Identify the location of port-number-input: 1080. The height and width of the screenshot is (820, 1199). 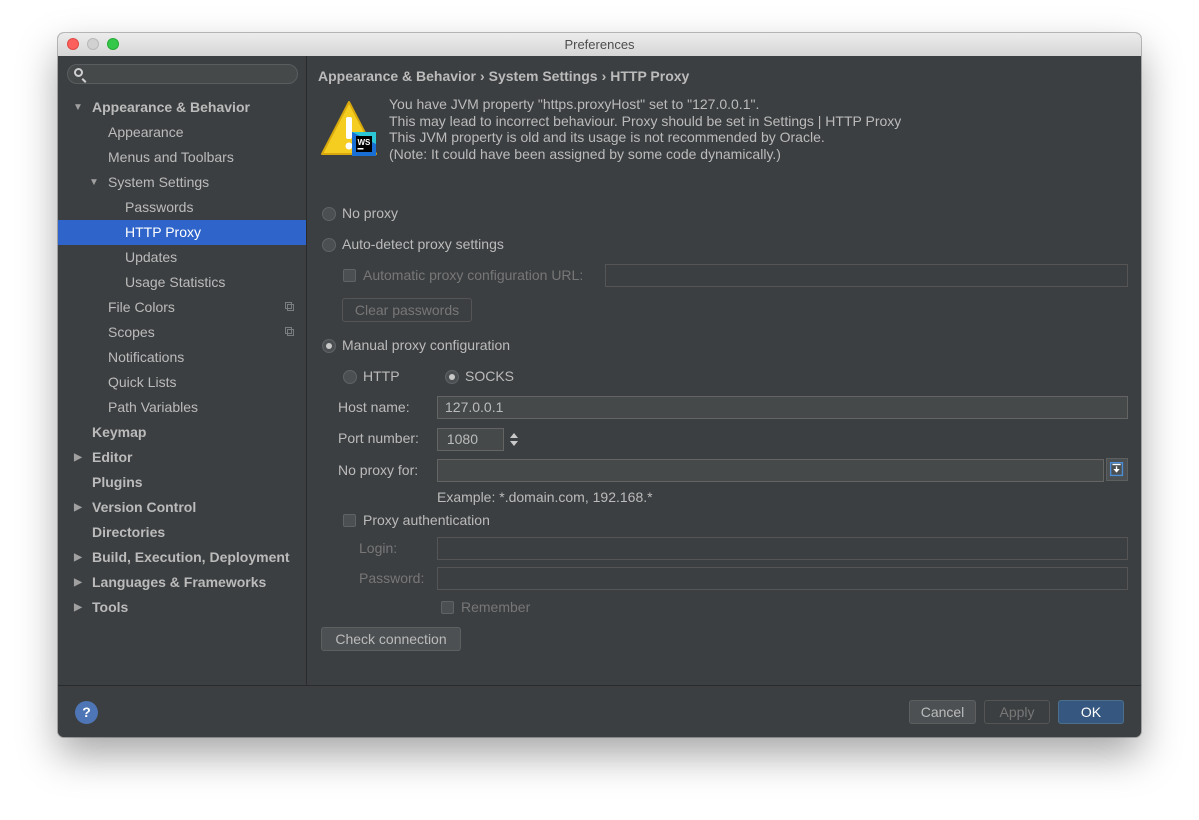
(470, 439).